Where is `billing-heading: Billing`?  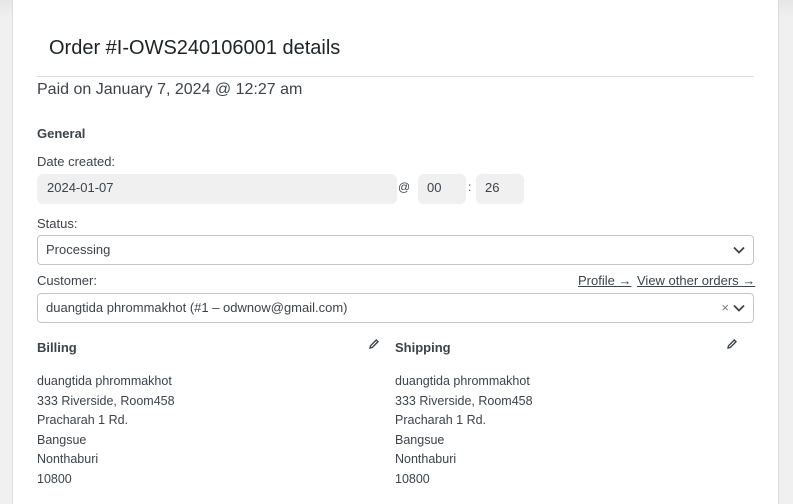
billing-heading: Billing is located at coordinates (57, 347).